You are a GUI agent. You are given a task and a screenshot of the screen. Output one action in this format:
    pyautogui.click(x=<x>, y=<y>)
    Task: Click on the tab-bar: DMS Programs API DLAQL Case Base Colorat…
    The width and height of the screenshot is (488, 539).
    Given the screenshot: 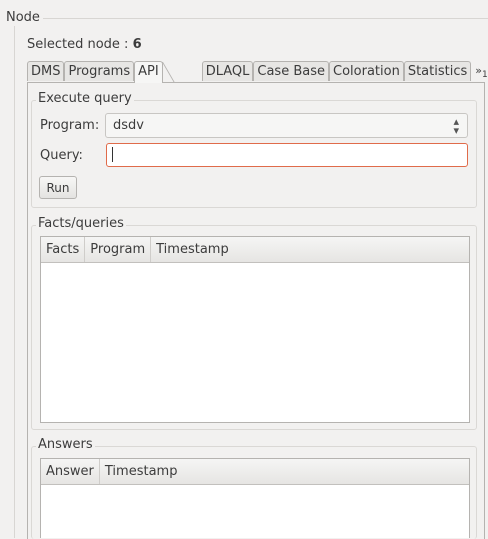 What is the action you would take?
    pyautogui.click(x=257, y=72)
    